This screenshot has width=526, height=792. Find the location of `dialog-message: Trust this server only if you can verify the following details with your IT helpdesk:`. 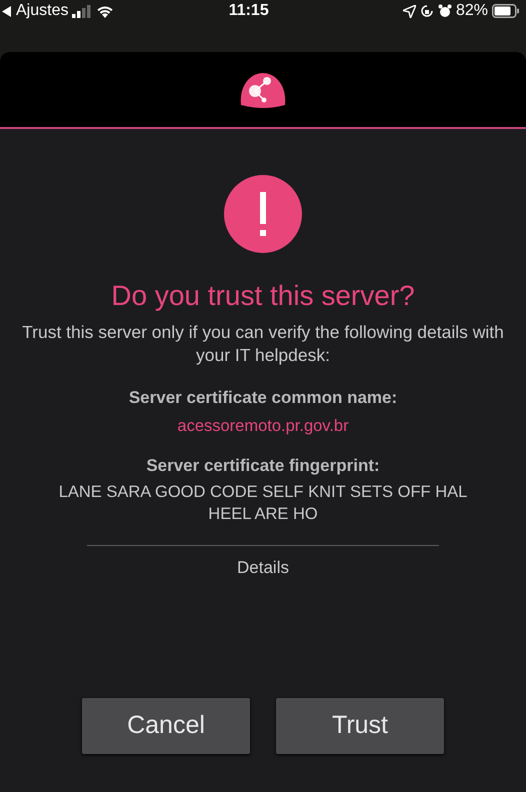

dialog-message: Trust this server only if you can verify the following details with your IT helpdesk: is located at coordinates (263, 343).